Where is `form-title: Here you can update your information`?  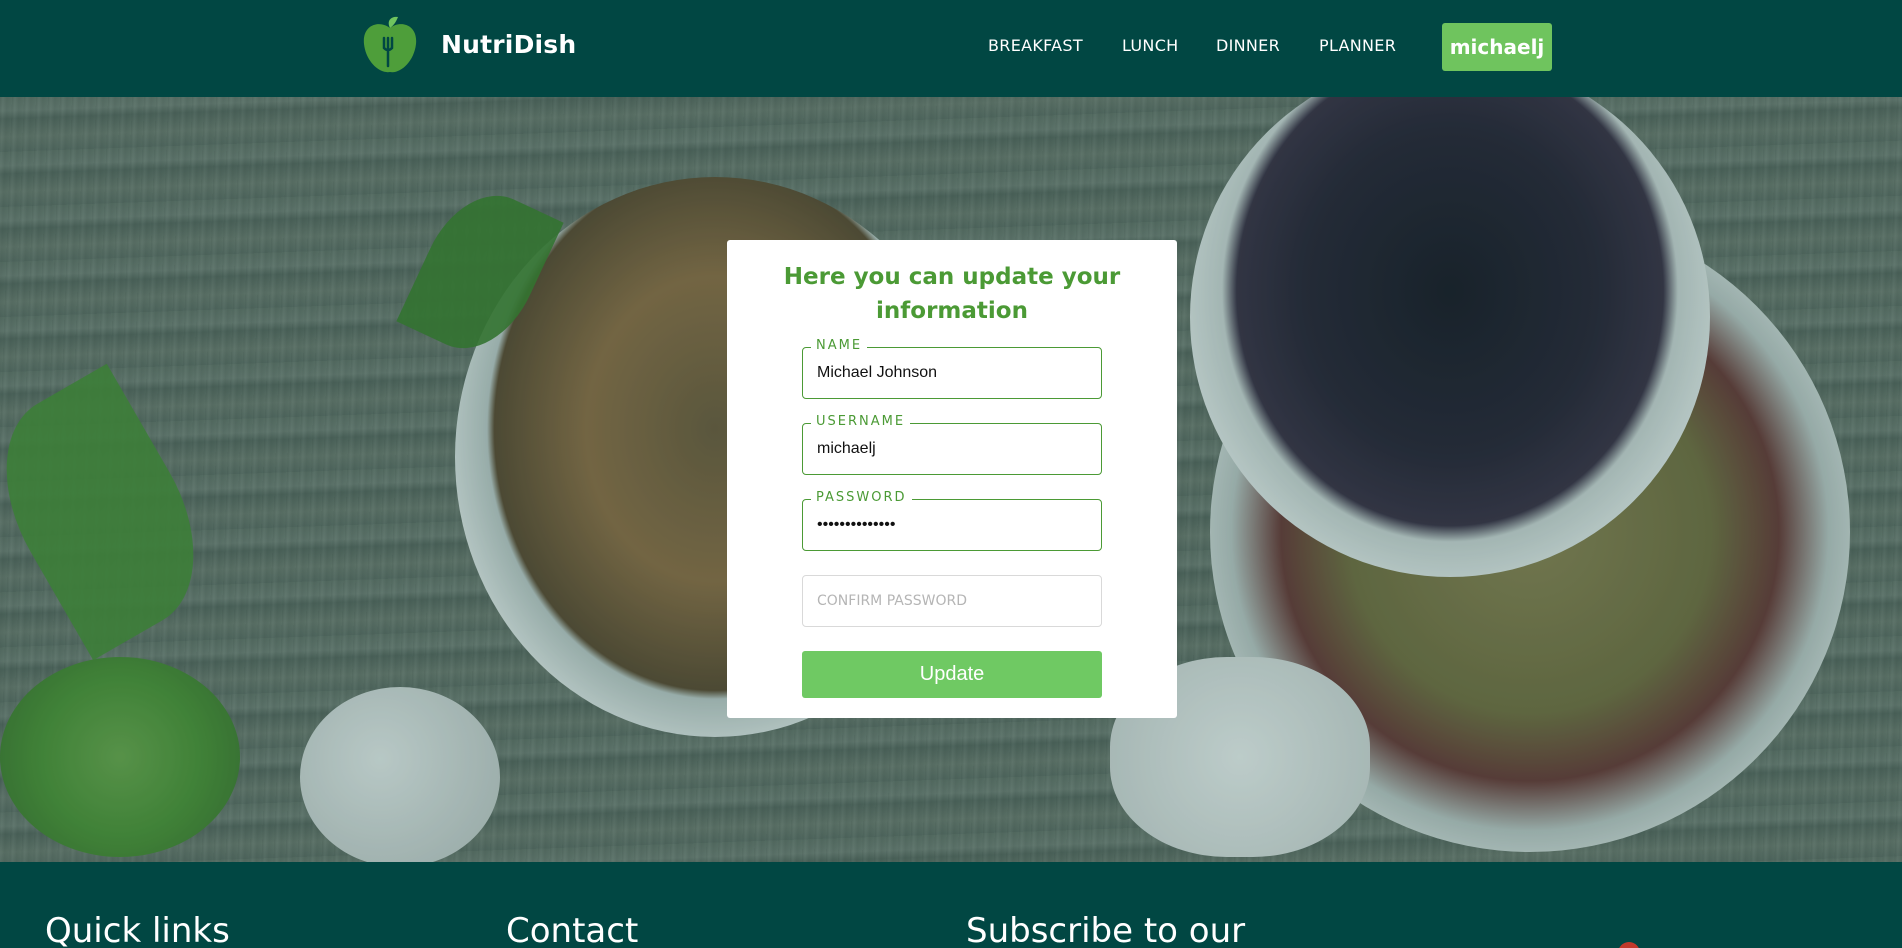
form-title: Here you can update your information is located at coordinates (952, 294).